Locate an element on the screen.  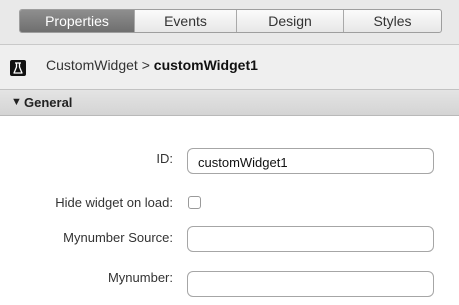
tab-group: Properties Events Design Styles is located at coordinates (230, 21).